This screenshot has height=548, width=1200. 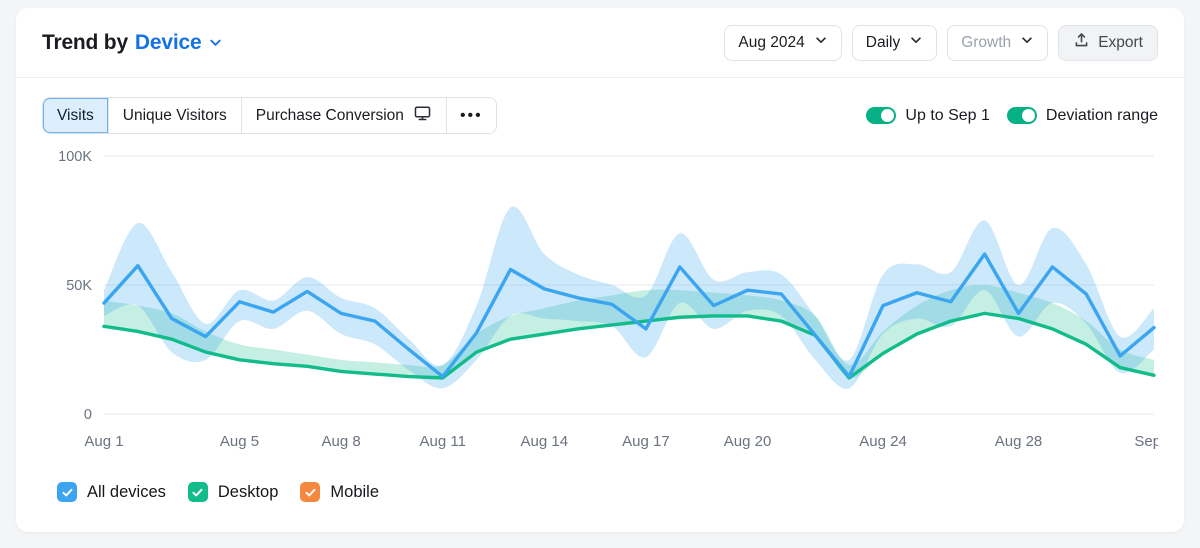 I want to click on ellipsis-icon: •••, so click(x=471, y=115).